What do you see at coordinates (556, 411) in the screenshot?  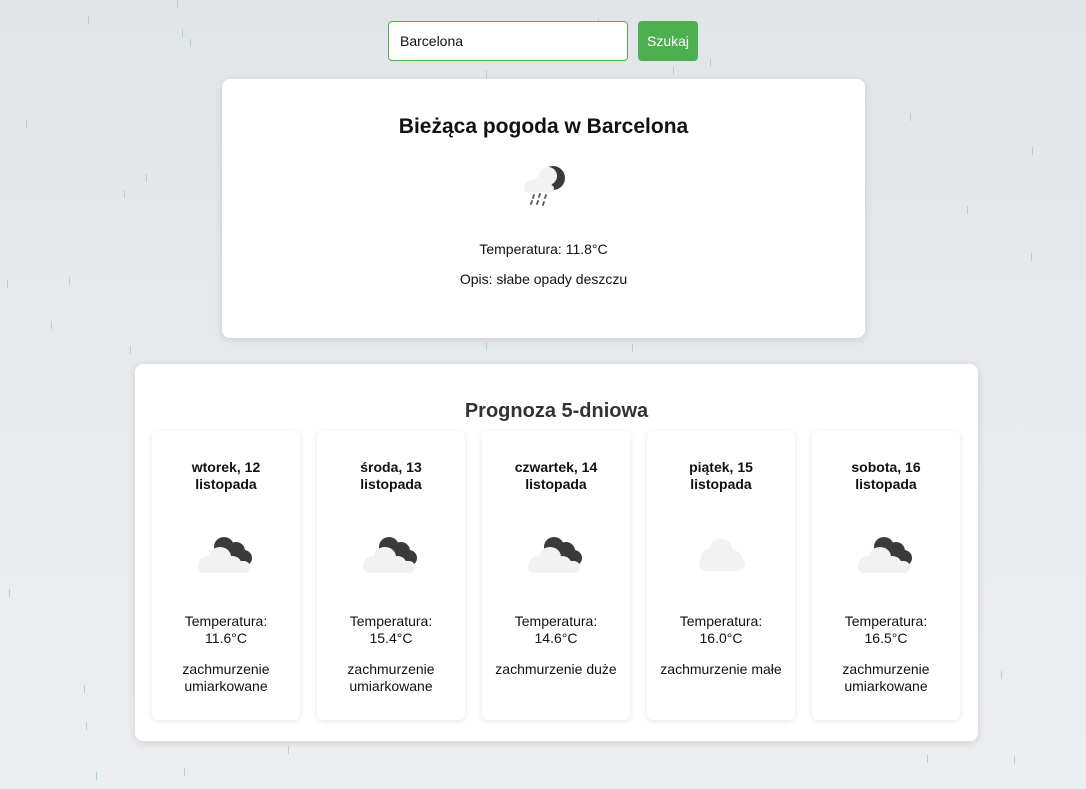 I see `forecast-title: Prognoza 5-dniowa` at bounding box center [556, 411].